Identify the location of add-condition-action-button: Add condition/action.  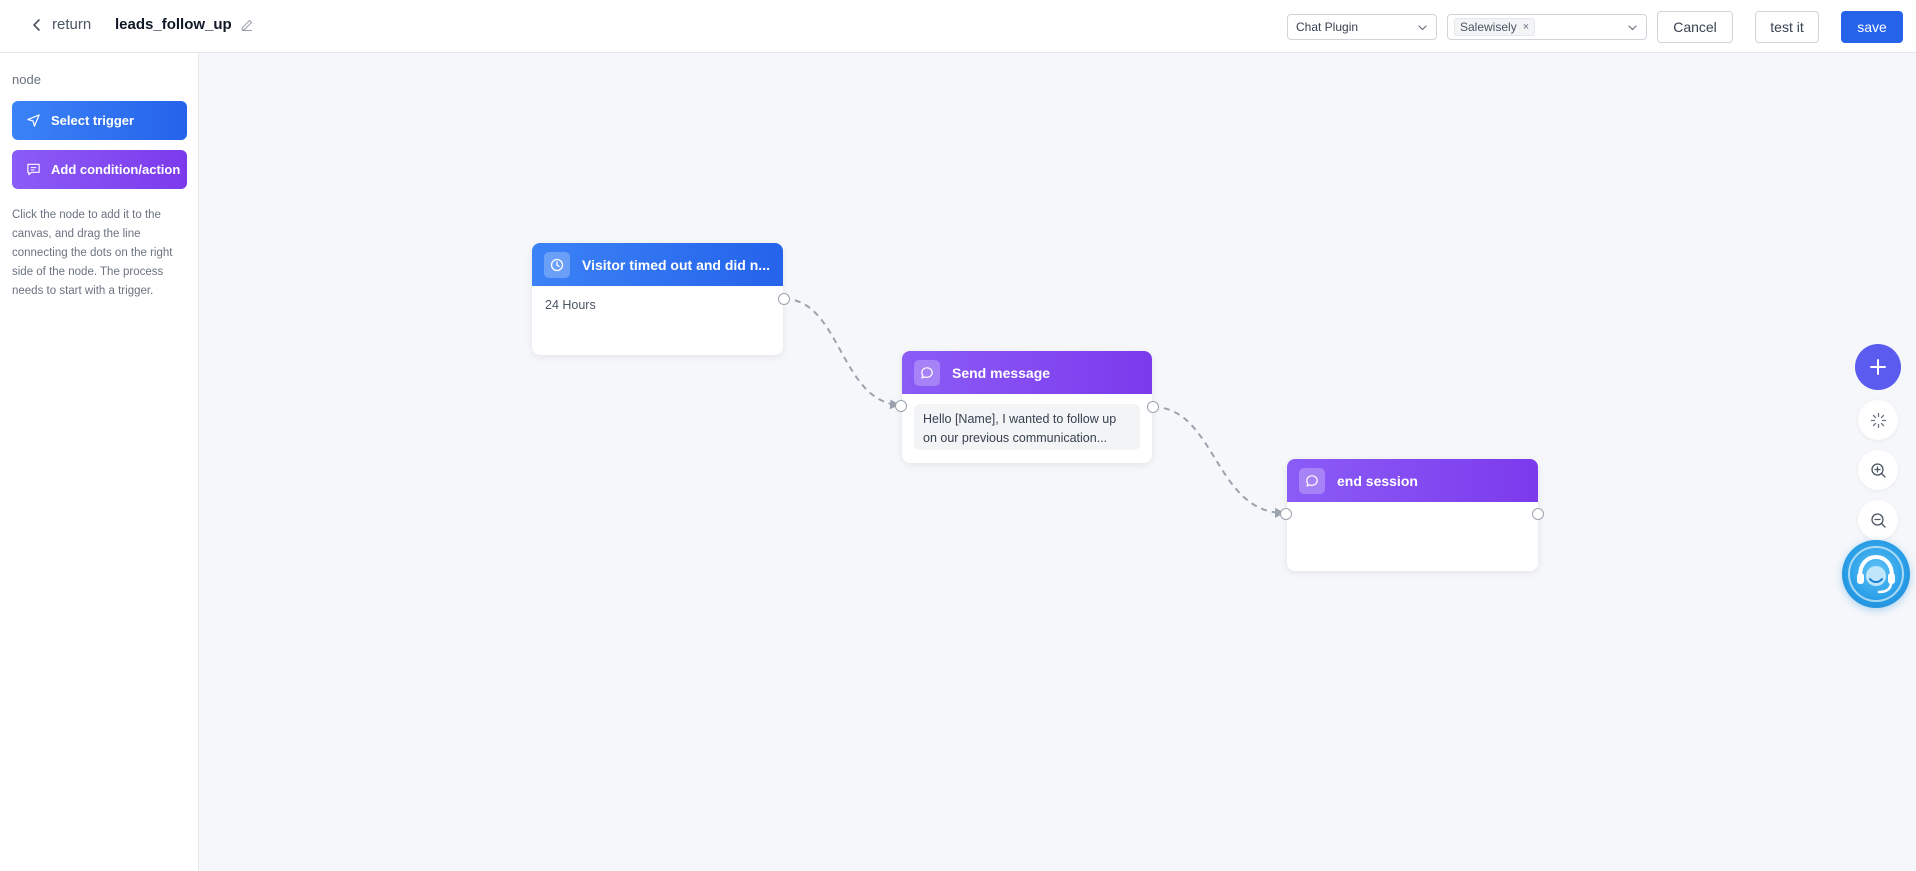
(99, 169).